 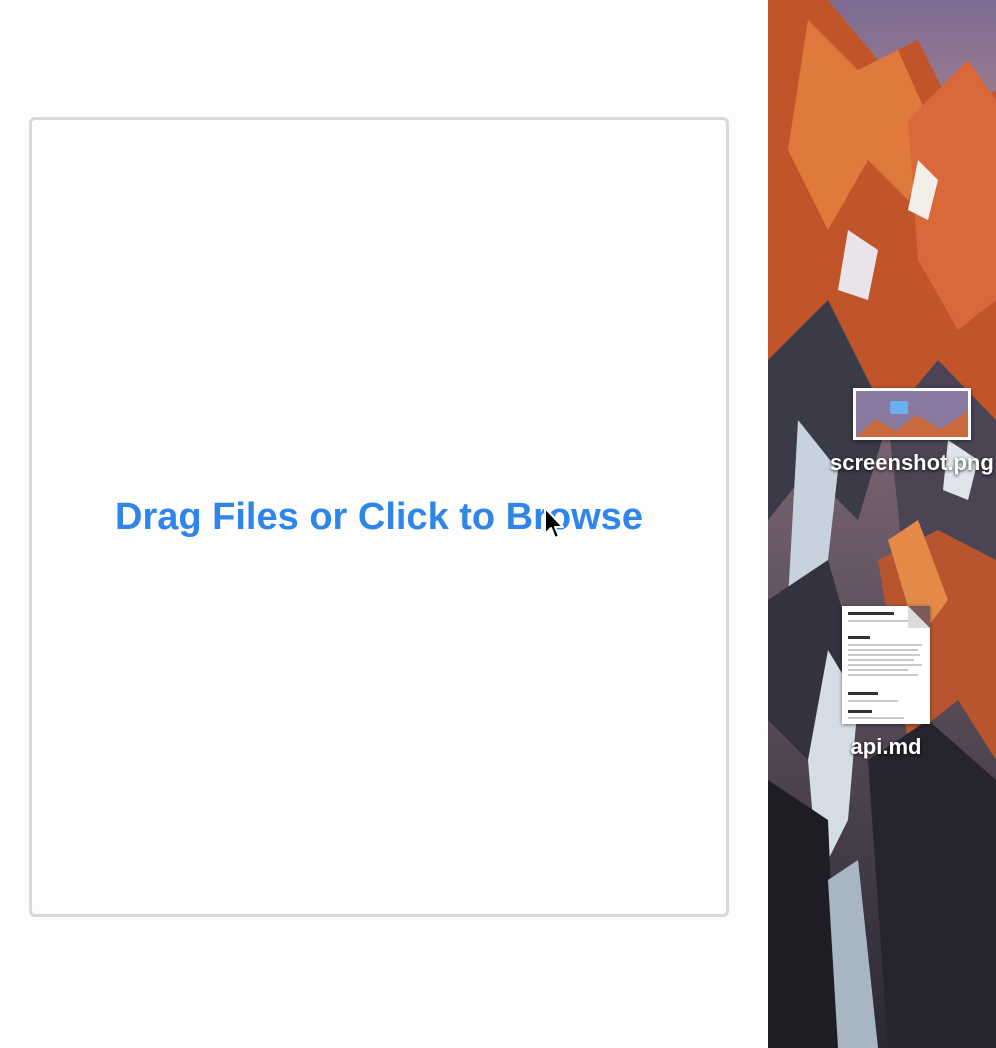 I want to click on file-label-screenshot: screenshot.png, so click(x=912, y=462).